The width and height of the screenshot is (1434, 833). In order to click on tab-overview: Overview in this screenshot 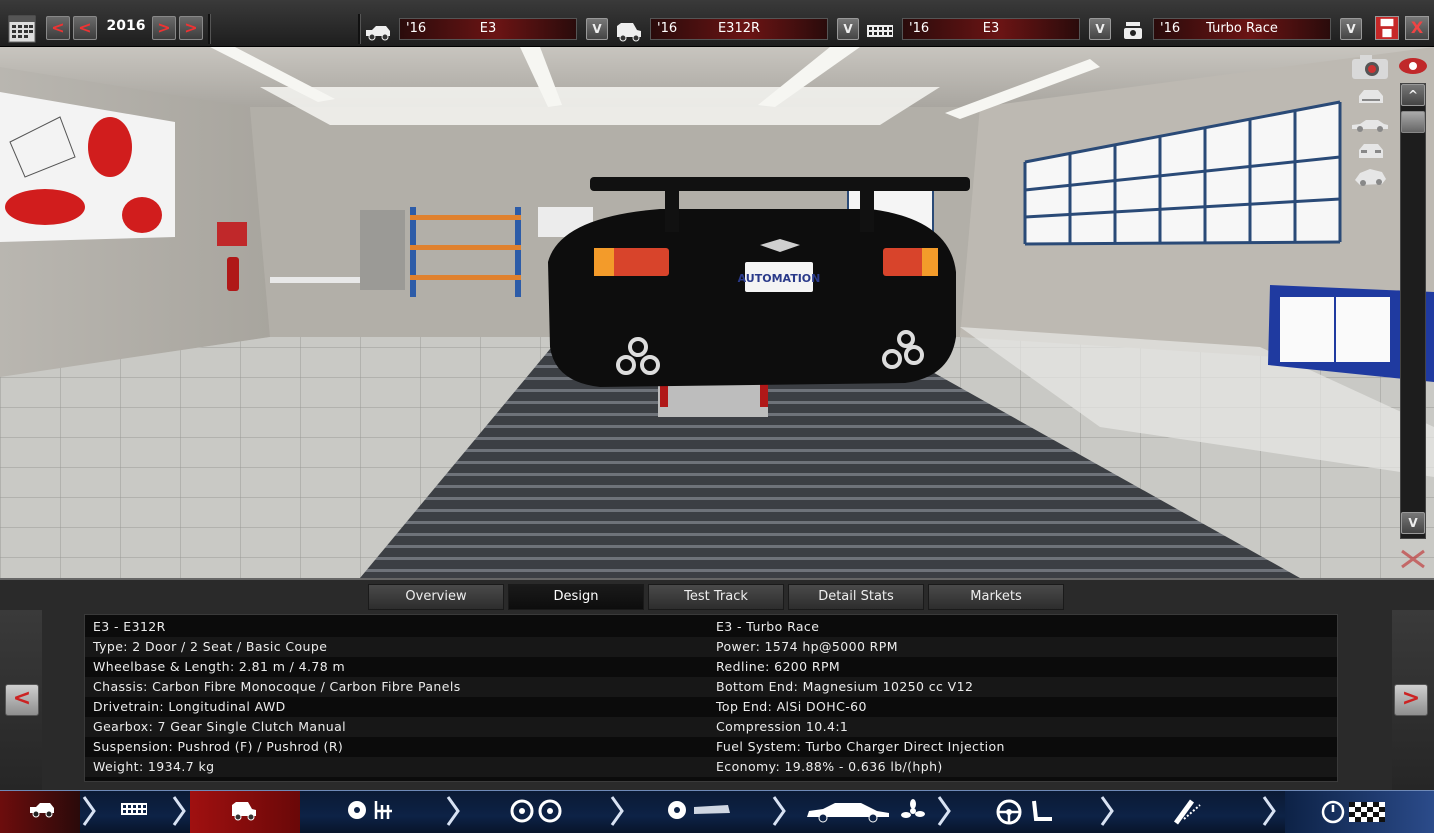, I will do `click(436, 597)`.